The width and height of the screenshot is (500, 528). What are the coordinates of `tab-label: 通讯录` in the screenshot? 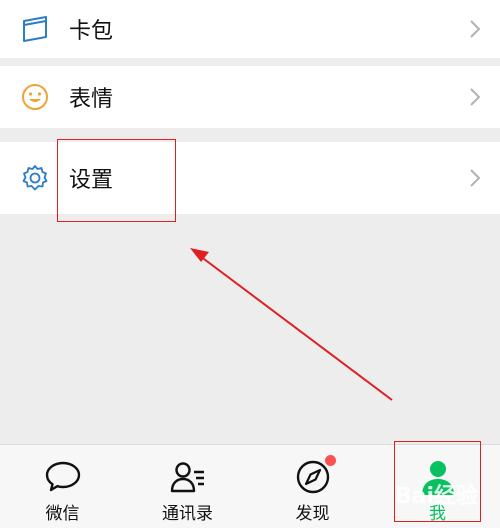 It's located at (187, 514).